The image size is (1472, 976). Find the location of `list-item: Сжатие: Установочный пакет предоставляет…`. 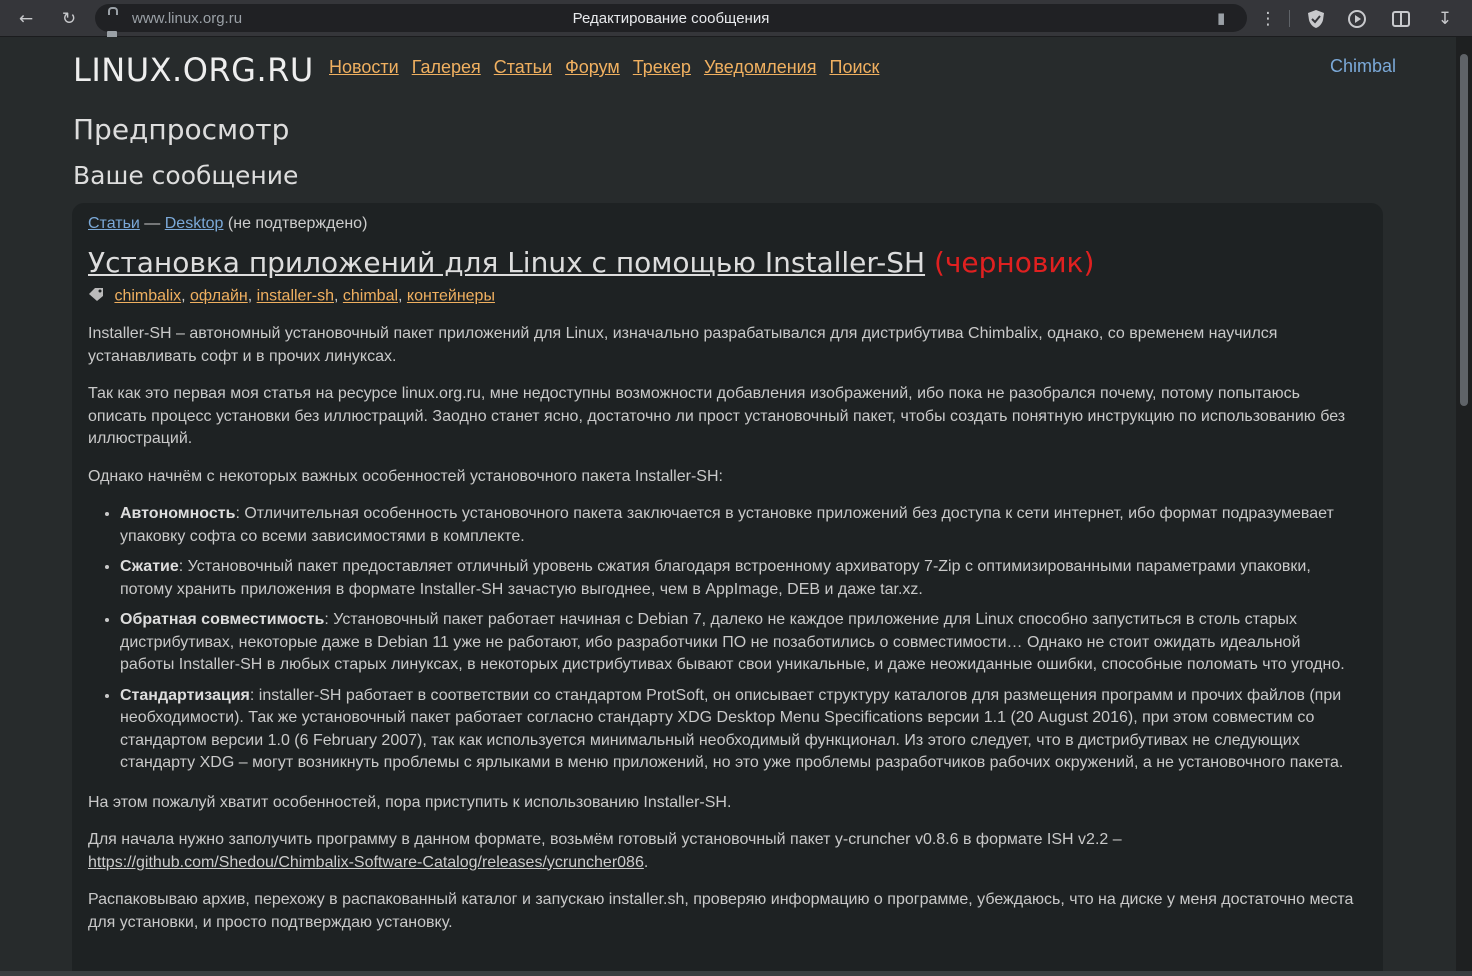

list-item: Сжатие: Установочный пакет предоставляет… is located at coordinates (739, 578).